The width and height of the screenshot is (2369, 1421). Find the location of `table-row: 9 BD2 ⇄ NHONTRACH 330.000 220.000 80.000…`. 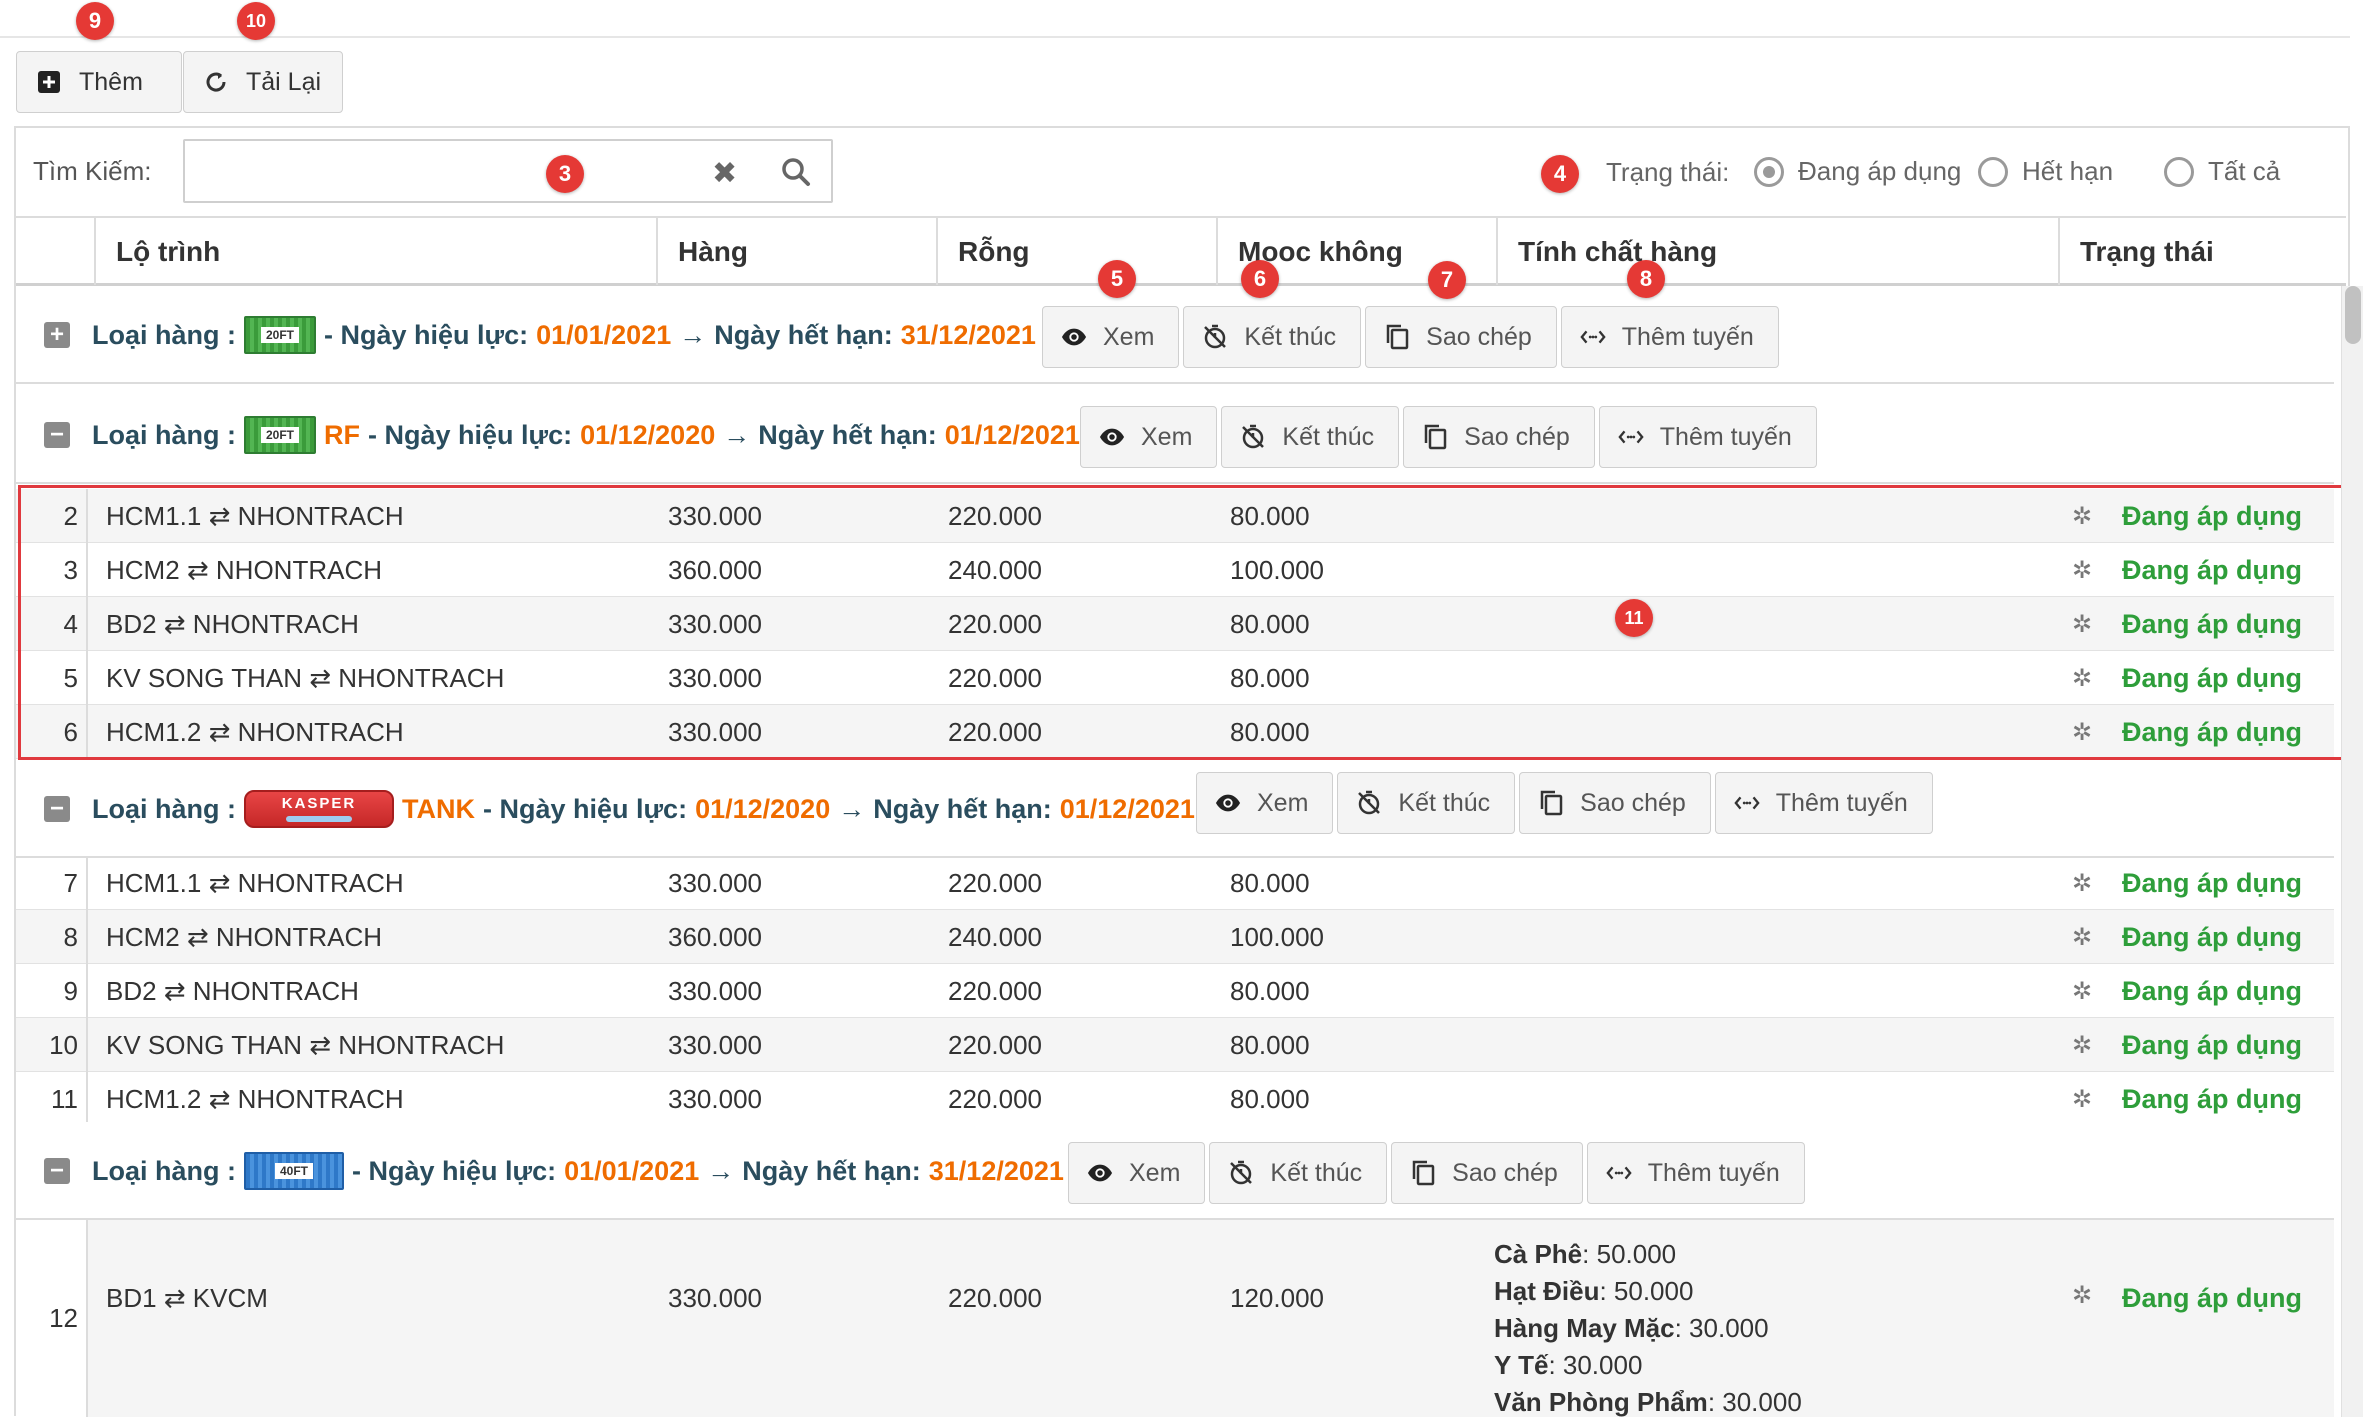

table-row: 9 BD2 ⇄ NHONTRACH 330.000 220.000 80.000… is located at coordinates (1175, 991).